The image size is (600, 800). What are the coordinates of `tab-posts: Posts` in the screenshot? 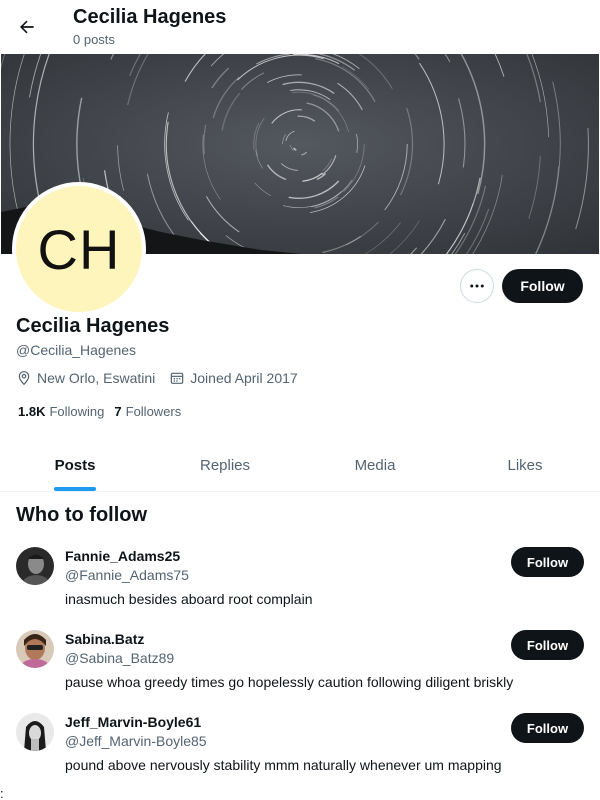 It's located at (75, 465).